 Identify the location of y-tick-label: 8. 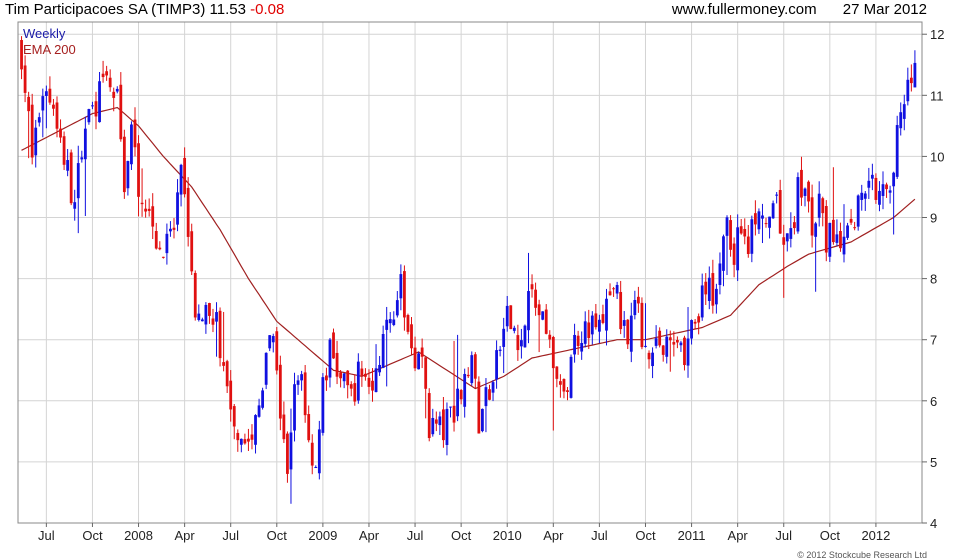
(933, 279).